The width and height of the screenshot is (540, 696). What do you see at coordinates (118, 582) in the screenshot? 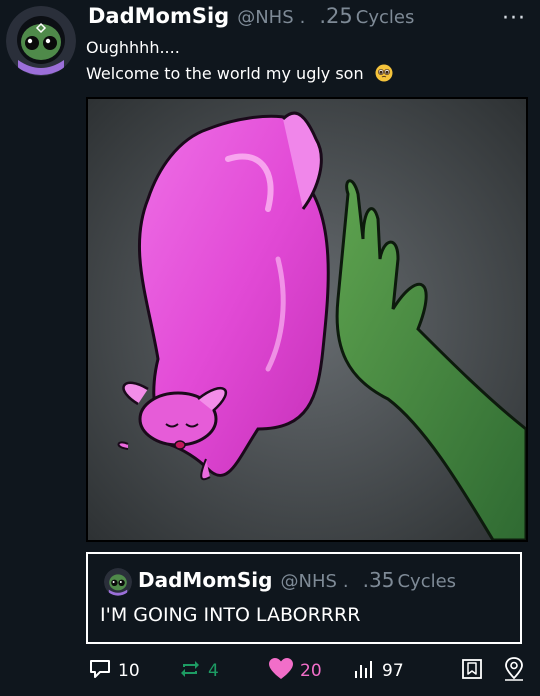
I see `quoted-author-avatar` at bounding box center [118, 582].